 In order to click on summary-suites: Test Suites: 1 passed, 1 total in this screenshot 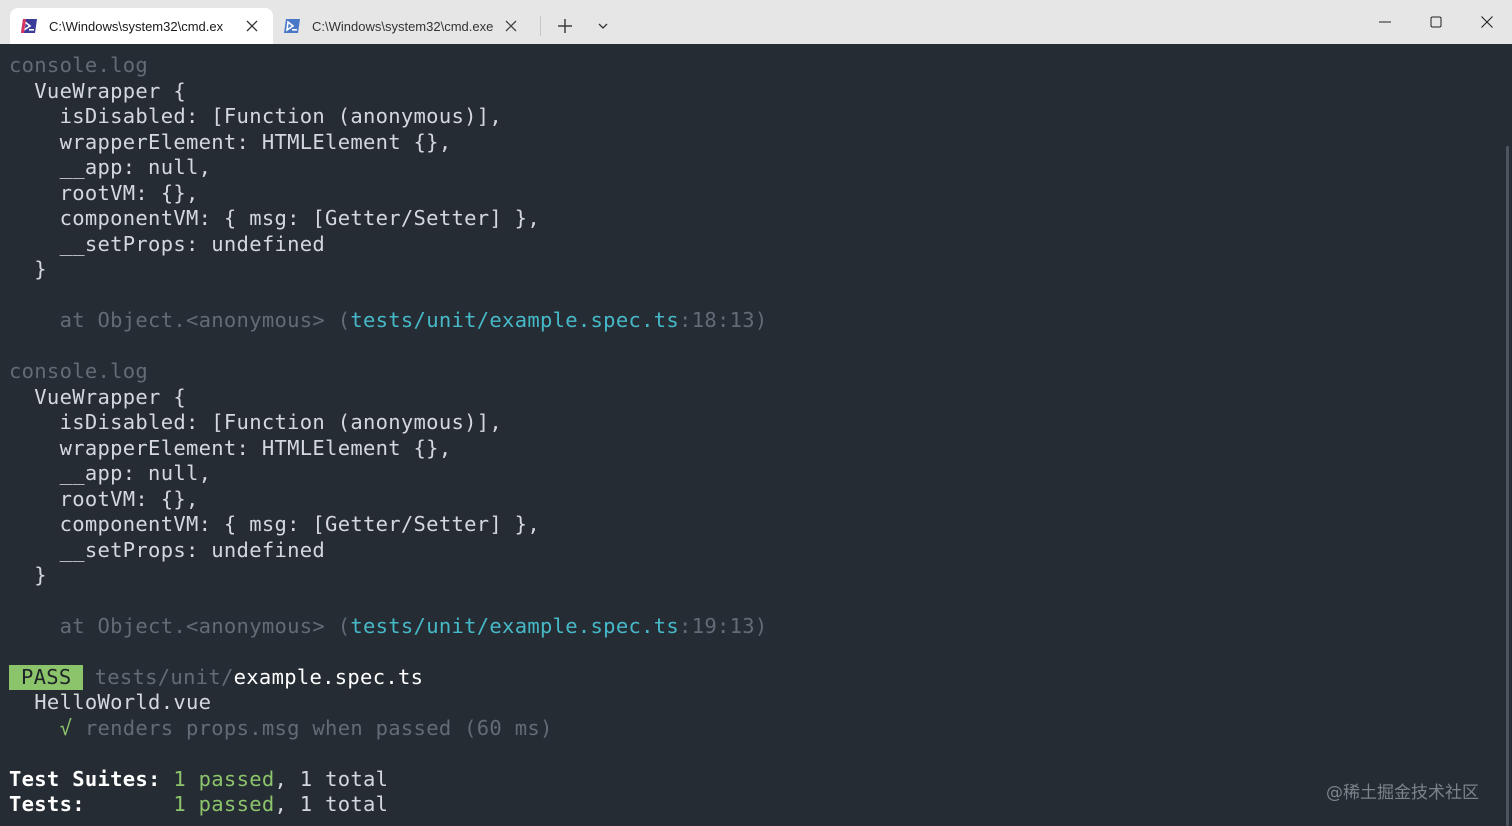, I will do `click(198, 779)`.